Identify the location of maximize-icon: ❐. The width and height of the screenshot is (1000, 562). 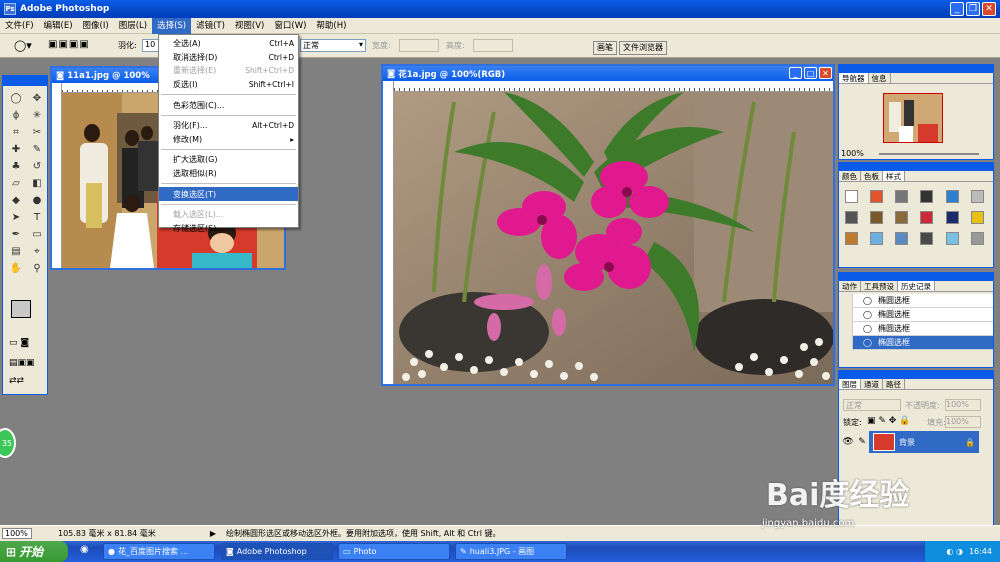
(973, 9).